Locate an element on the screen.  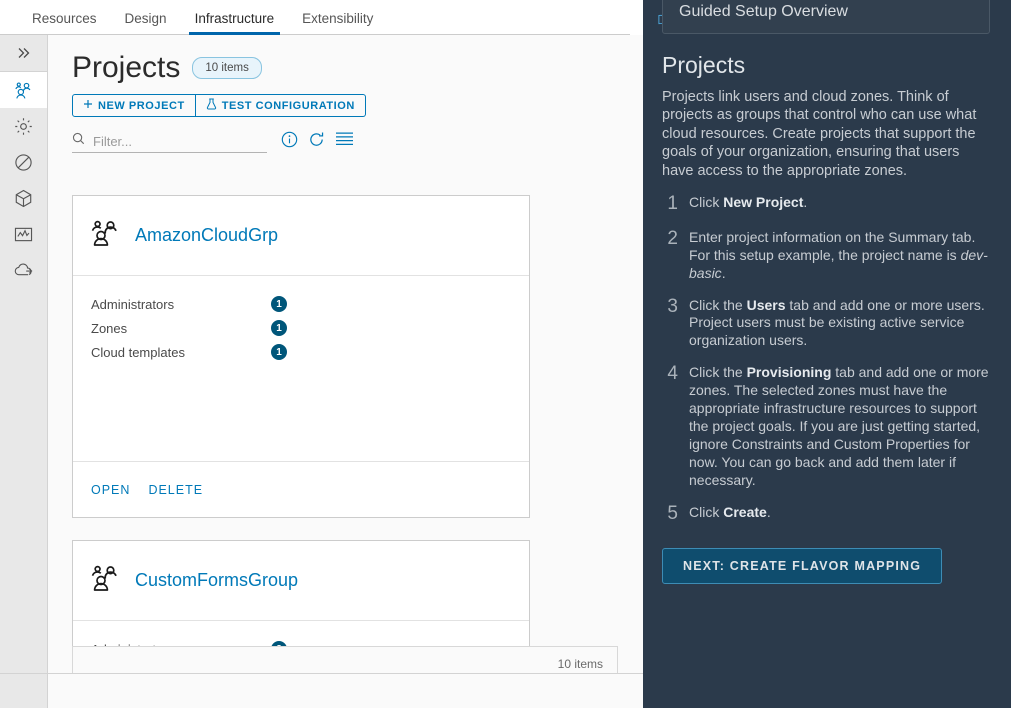
project-stat-row: Cloud templates 1 is located at coordinates (310, 352).